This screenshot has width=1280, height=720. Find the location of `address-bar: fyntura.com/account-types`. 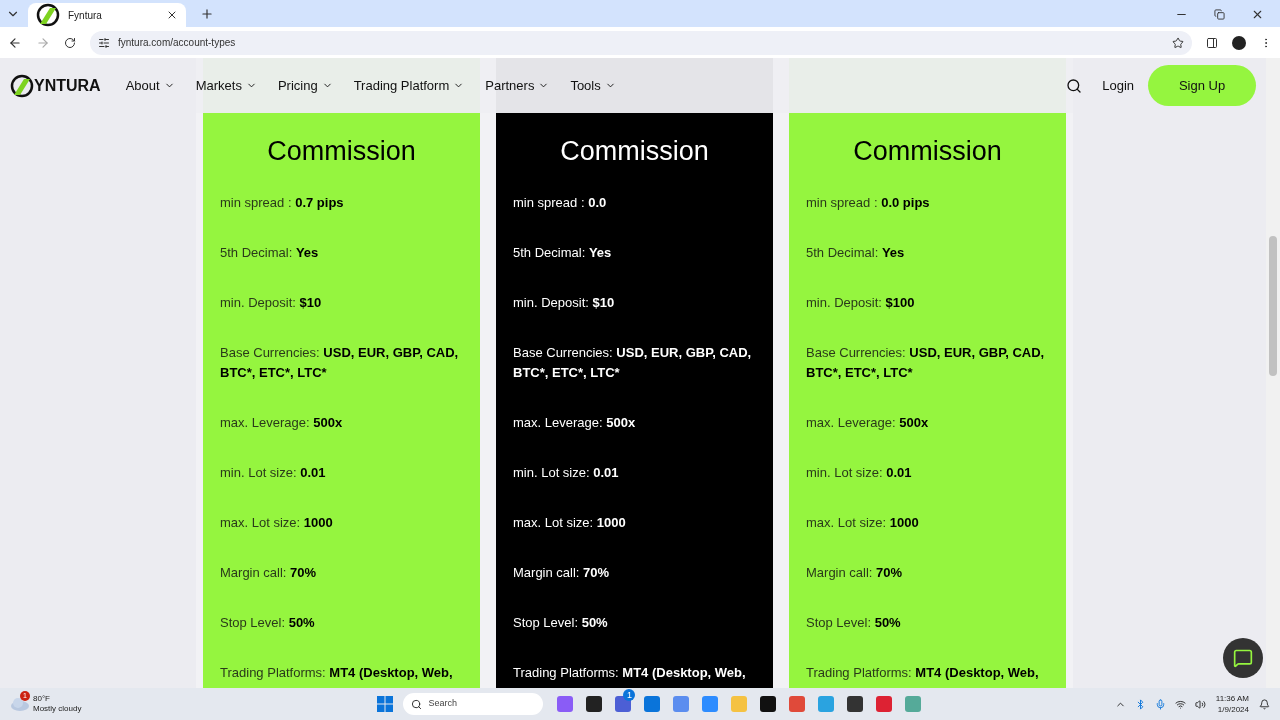

address-bar: fyntura.com/account-types is located at coordinates (641, 42).